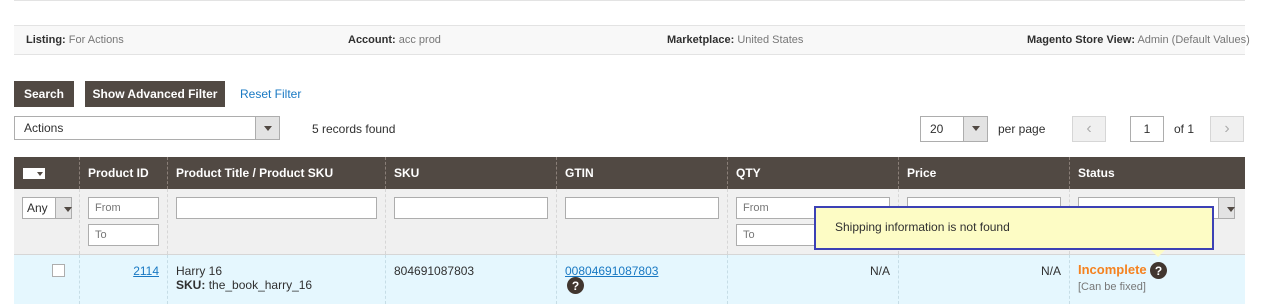  Describe the element at coordinates (1081, 40) in the screenshot. I see `store-view-label: Magento Store View:` at that location.